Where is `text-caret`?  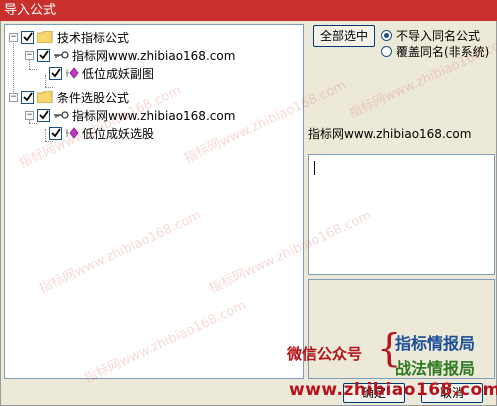
text-caret is located at coordinates (314, 168).